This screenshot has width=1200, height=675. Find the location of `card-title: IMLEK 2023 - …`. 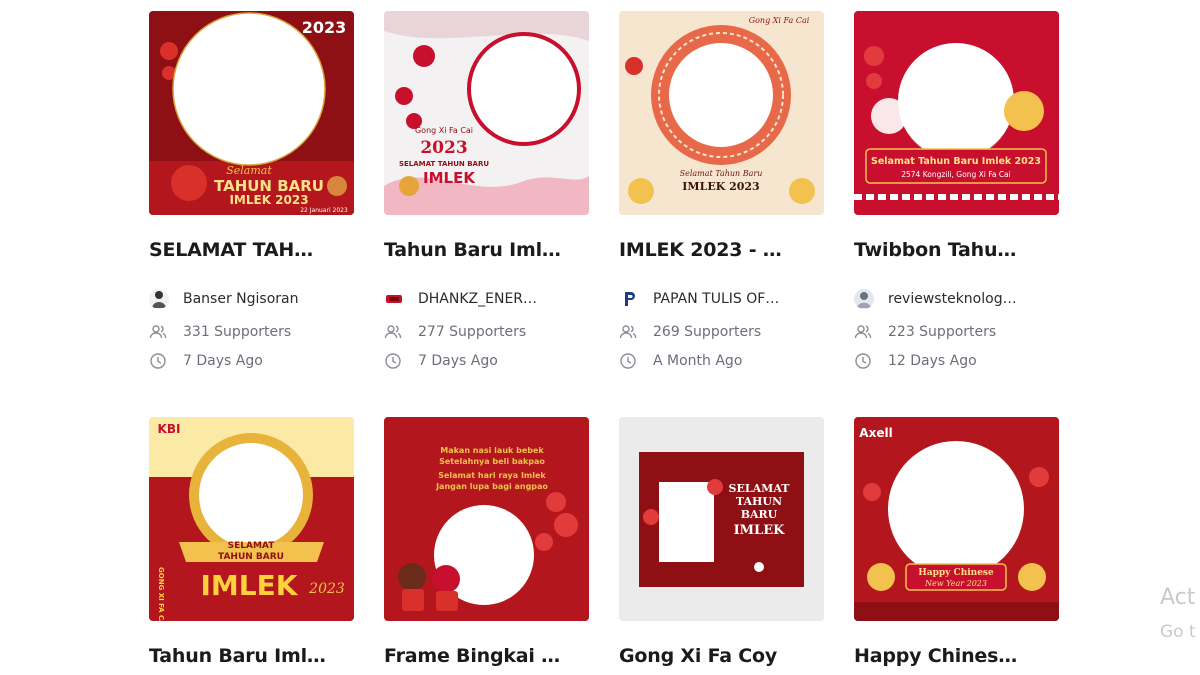

card-title: IMLEK 2023 - … is located at coordinates (721, 250).